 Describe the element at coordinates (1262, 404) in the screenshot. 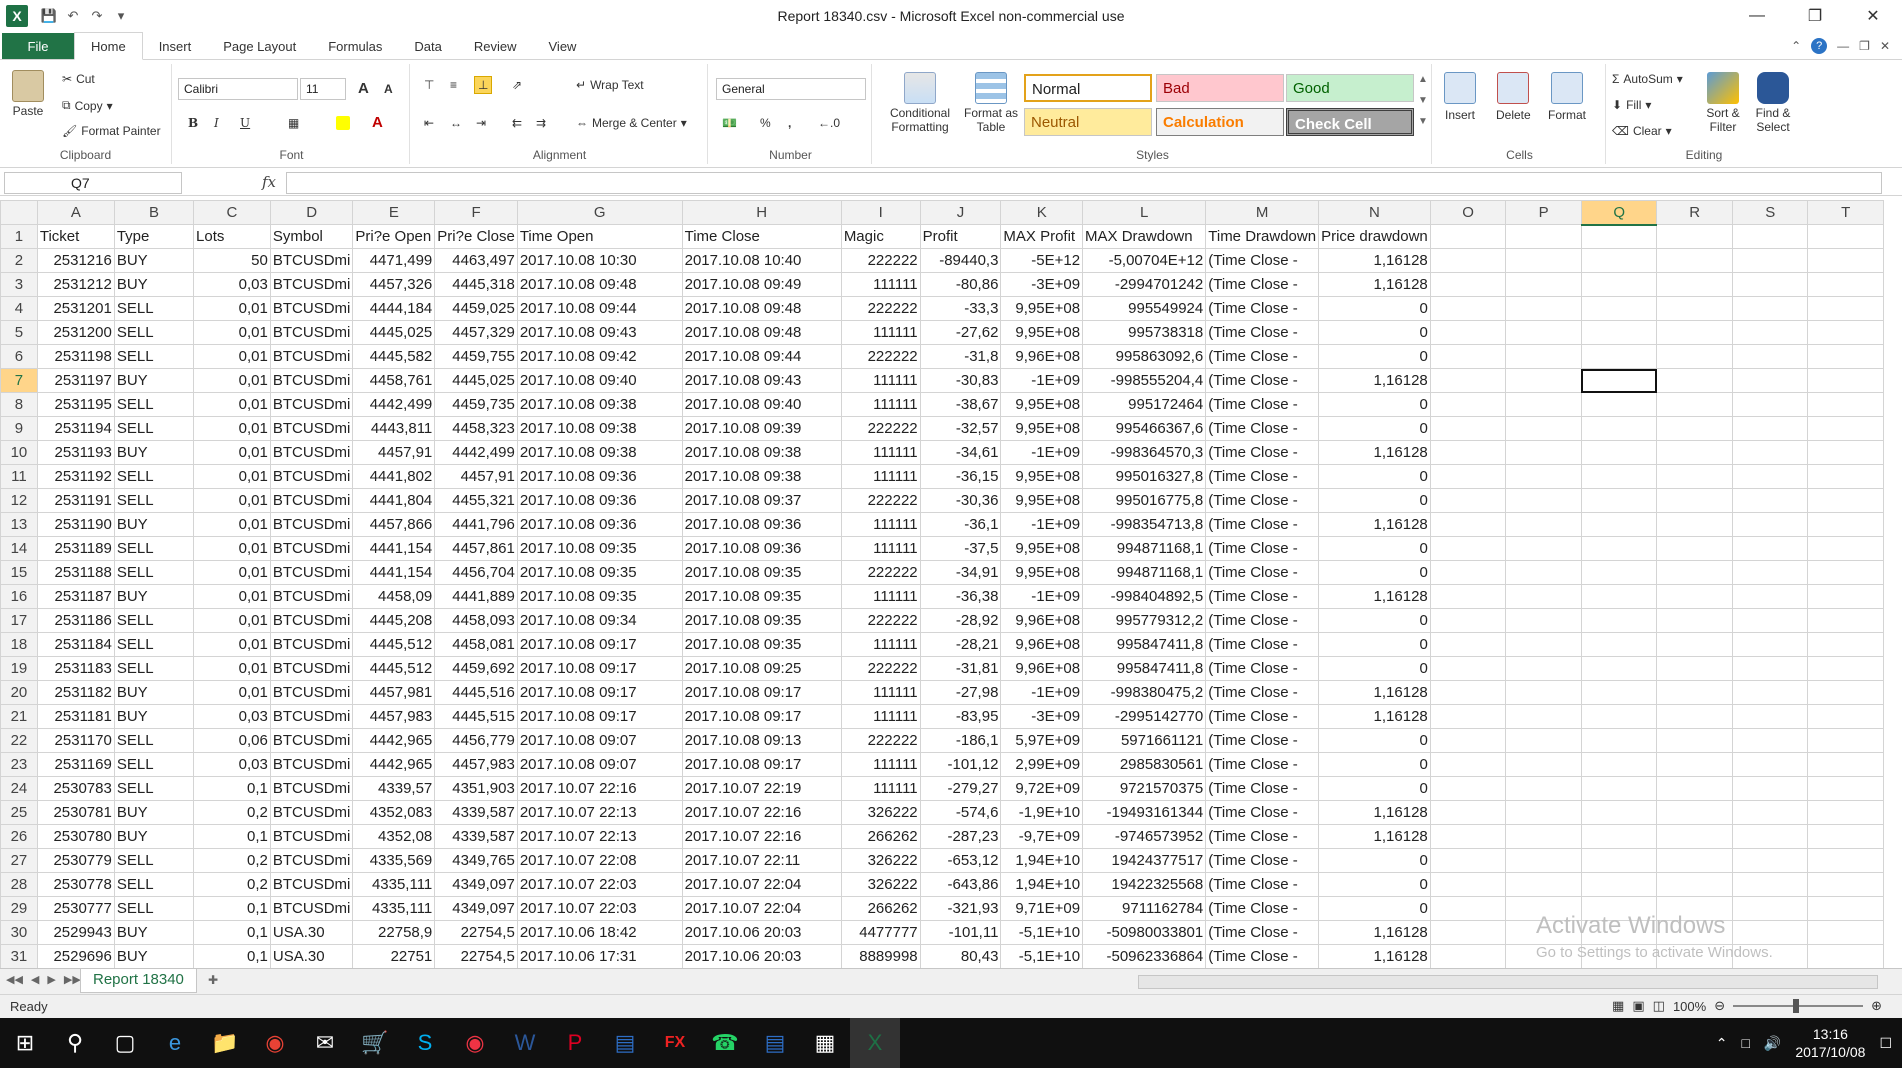

I see `cell-m8: (Time Close -` at that location.